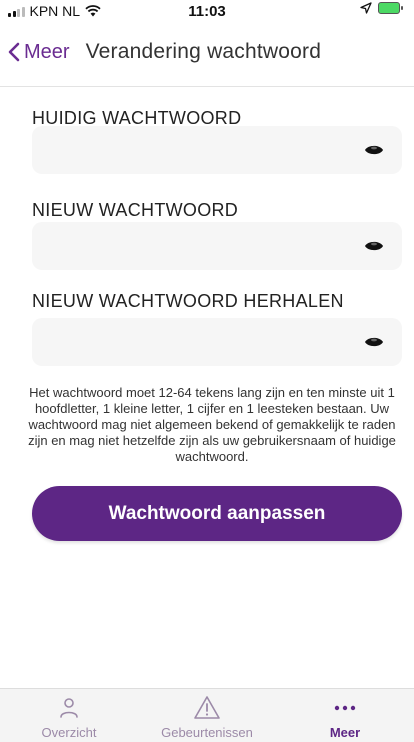 Image resolution: width=414 pixels, height=742 pixels. What do you see at coordinates (69, 708) in the screenshot?
I see `person-icon` at bounding box center [69, 708].